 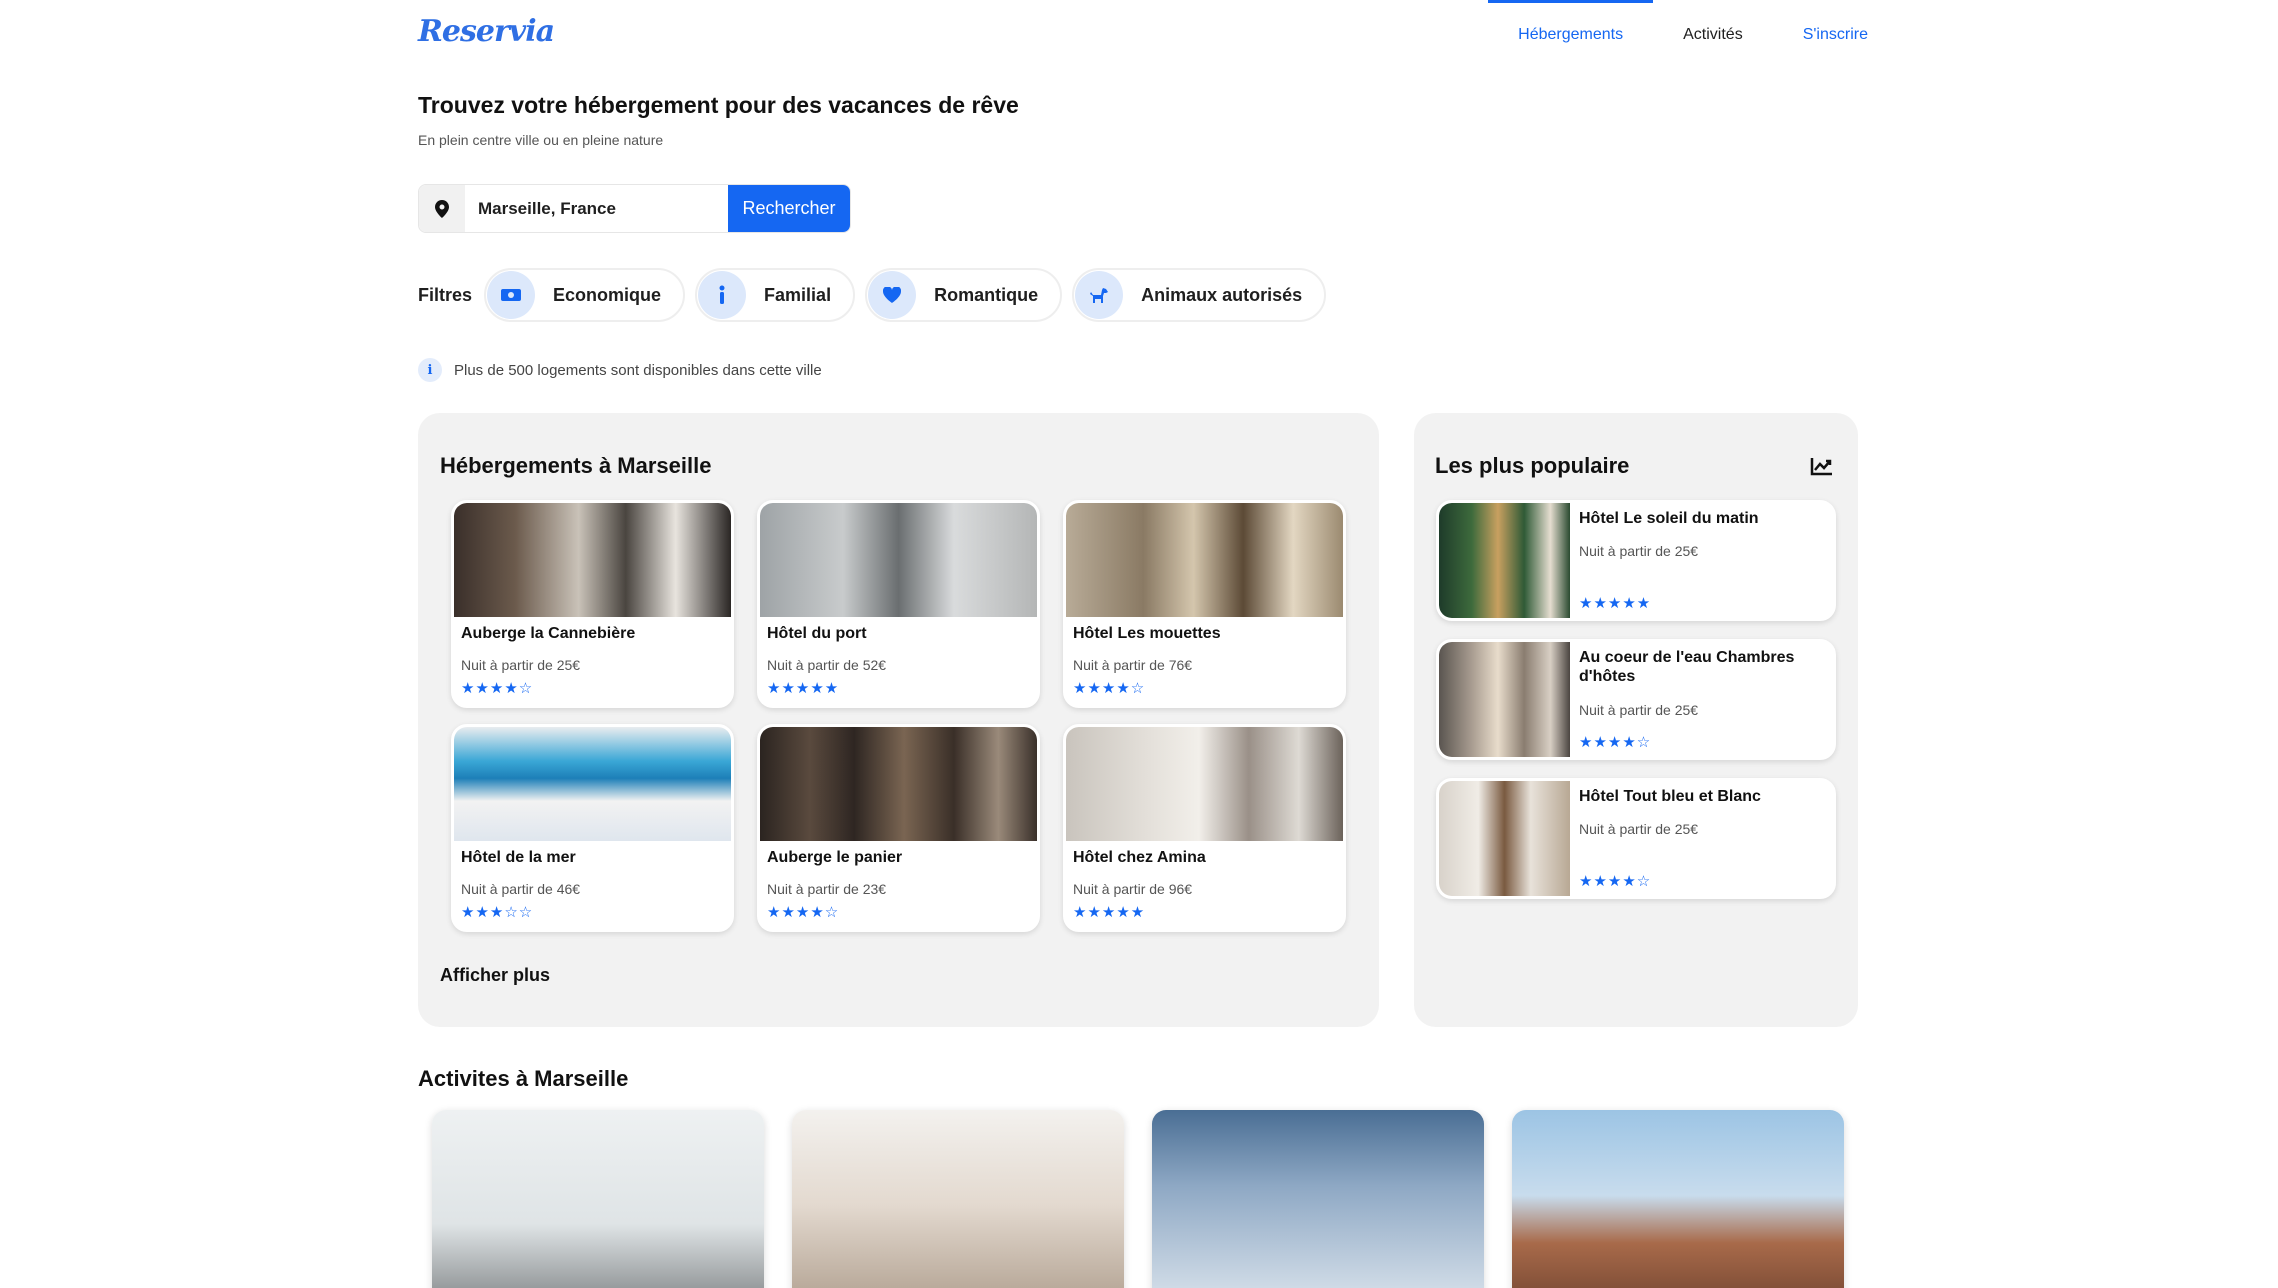 I want to click on show-more-link: Afficher plus, so click(x=495, y=975).